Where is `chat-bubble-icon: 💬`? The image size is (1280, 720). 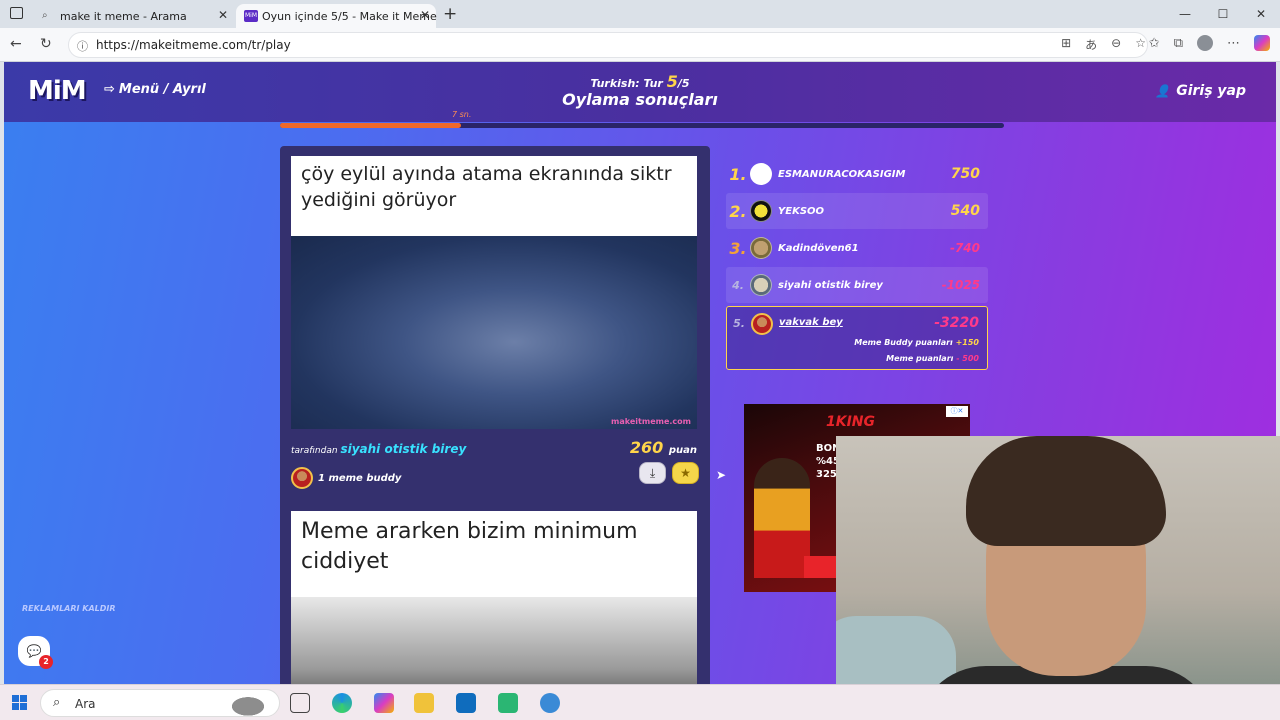 chat-bubble-icon: 💬 is located at coordinates (34, 651).